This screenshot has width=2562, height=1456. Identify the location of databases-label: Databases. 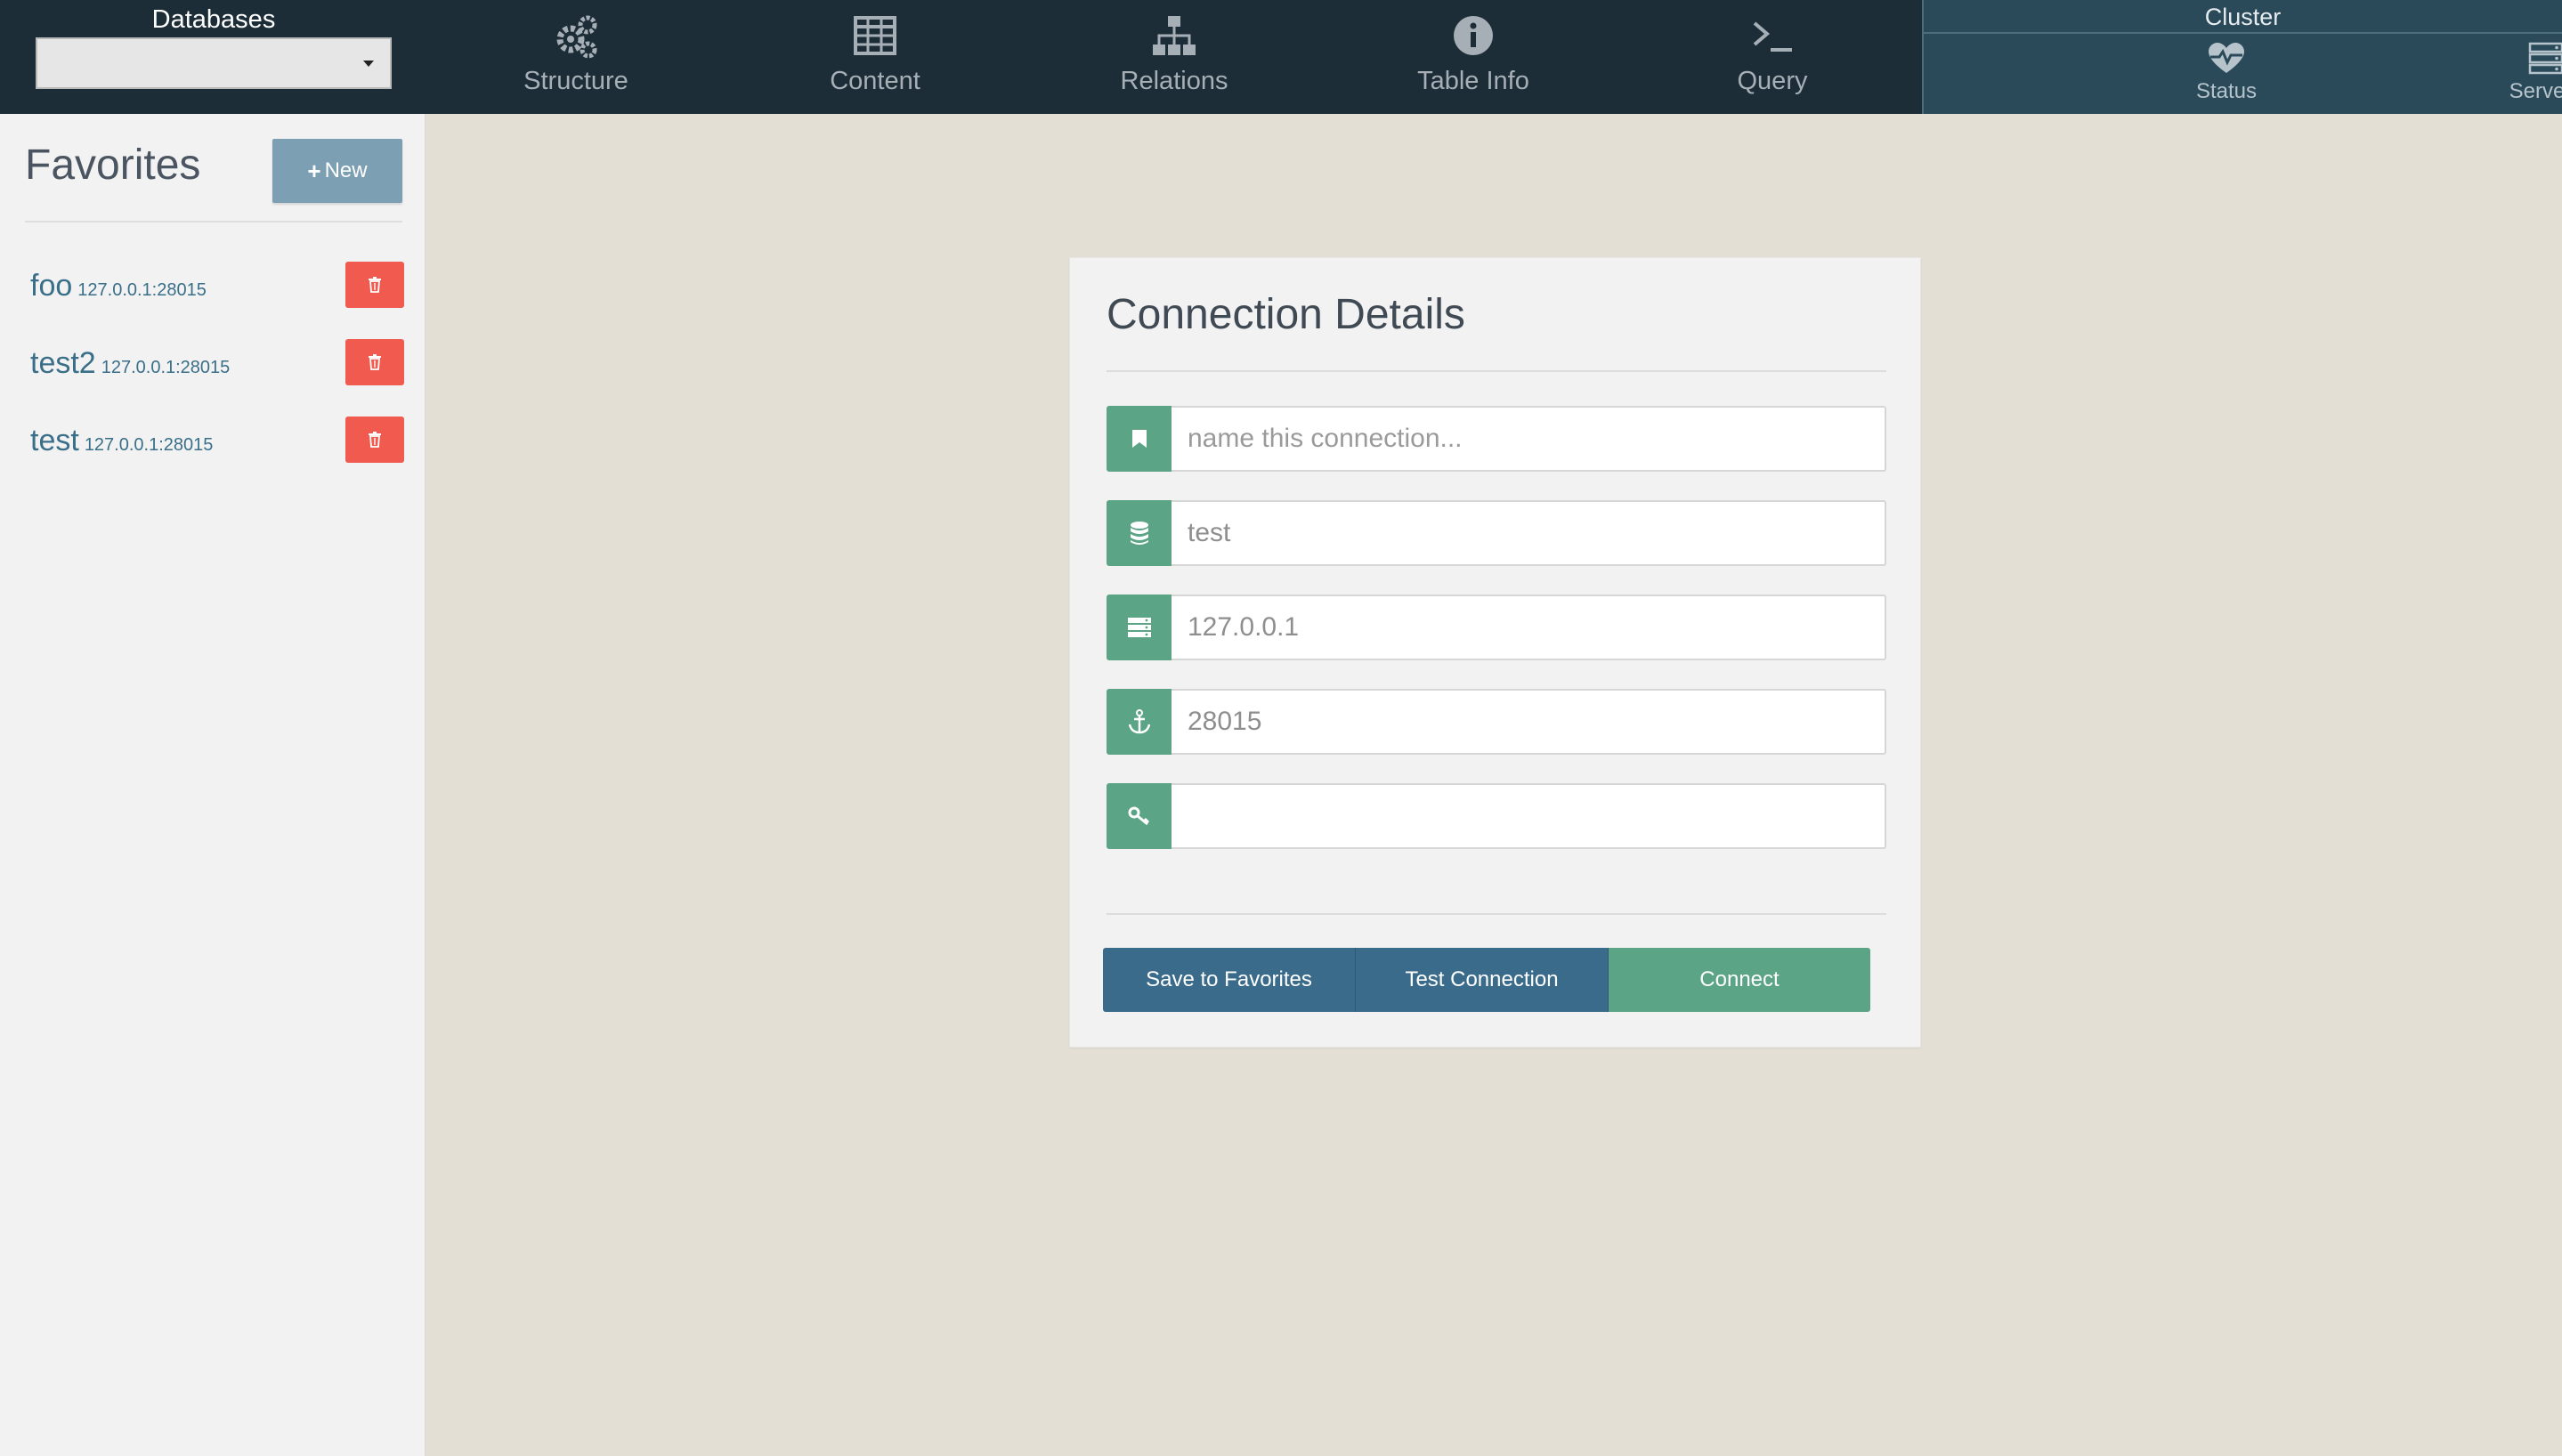
(213, 19).